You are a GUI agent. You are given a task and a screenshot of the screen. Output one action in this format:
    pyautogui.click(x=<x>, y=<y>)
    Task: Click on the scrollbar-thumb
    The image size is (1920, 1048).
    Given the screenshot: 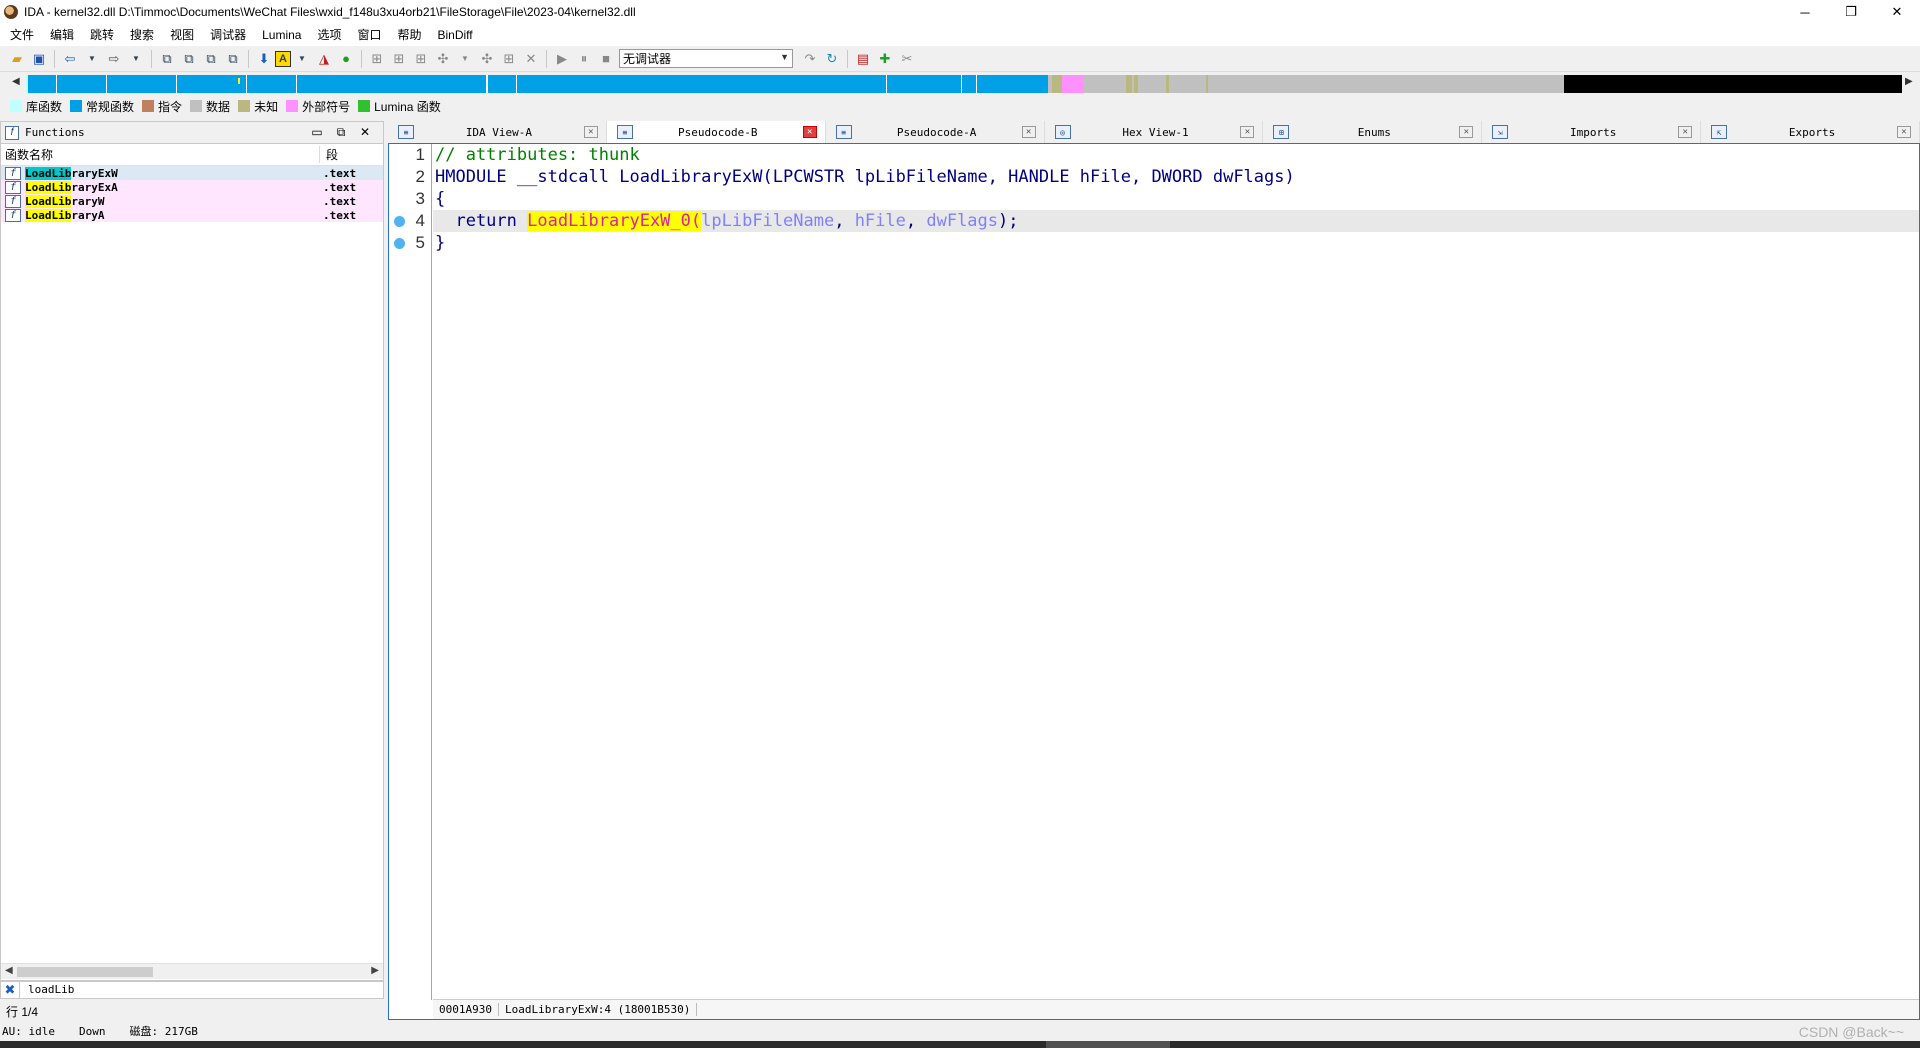 What is the action you would take?
    pyautogui.click(x=85, y=972)
    